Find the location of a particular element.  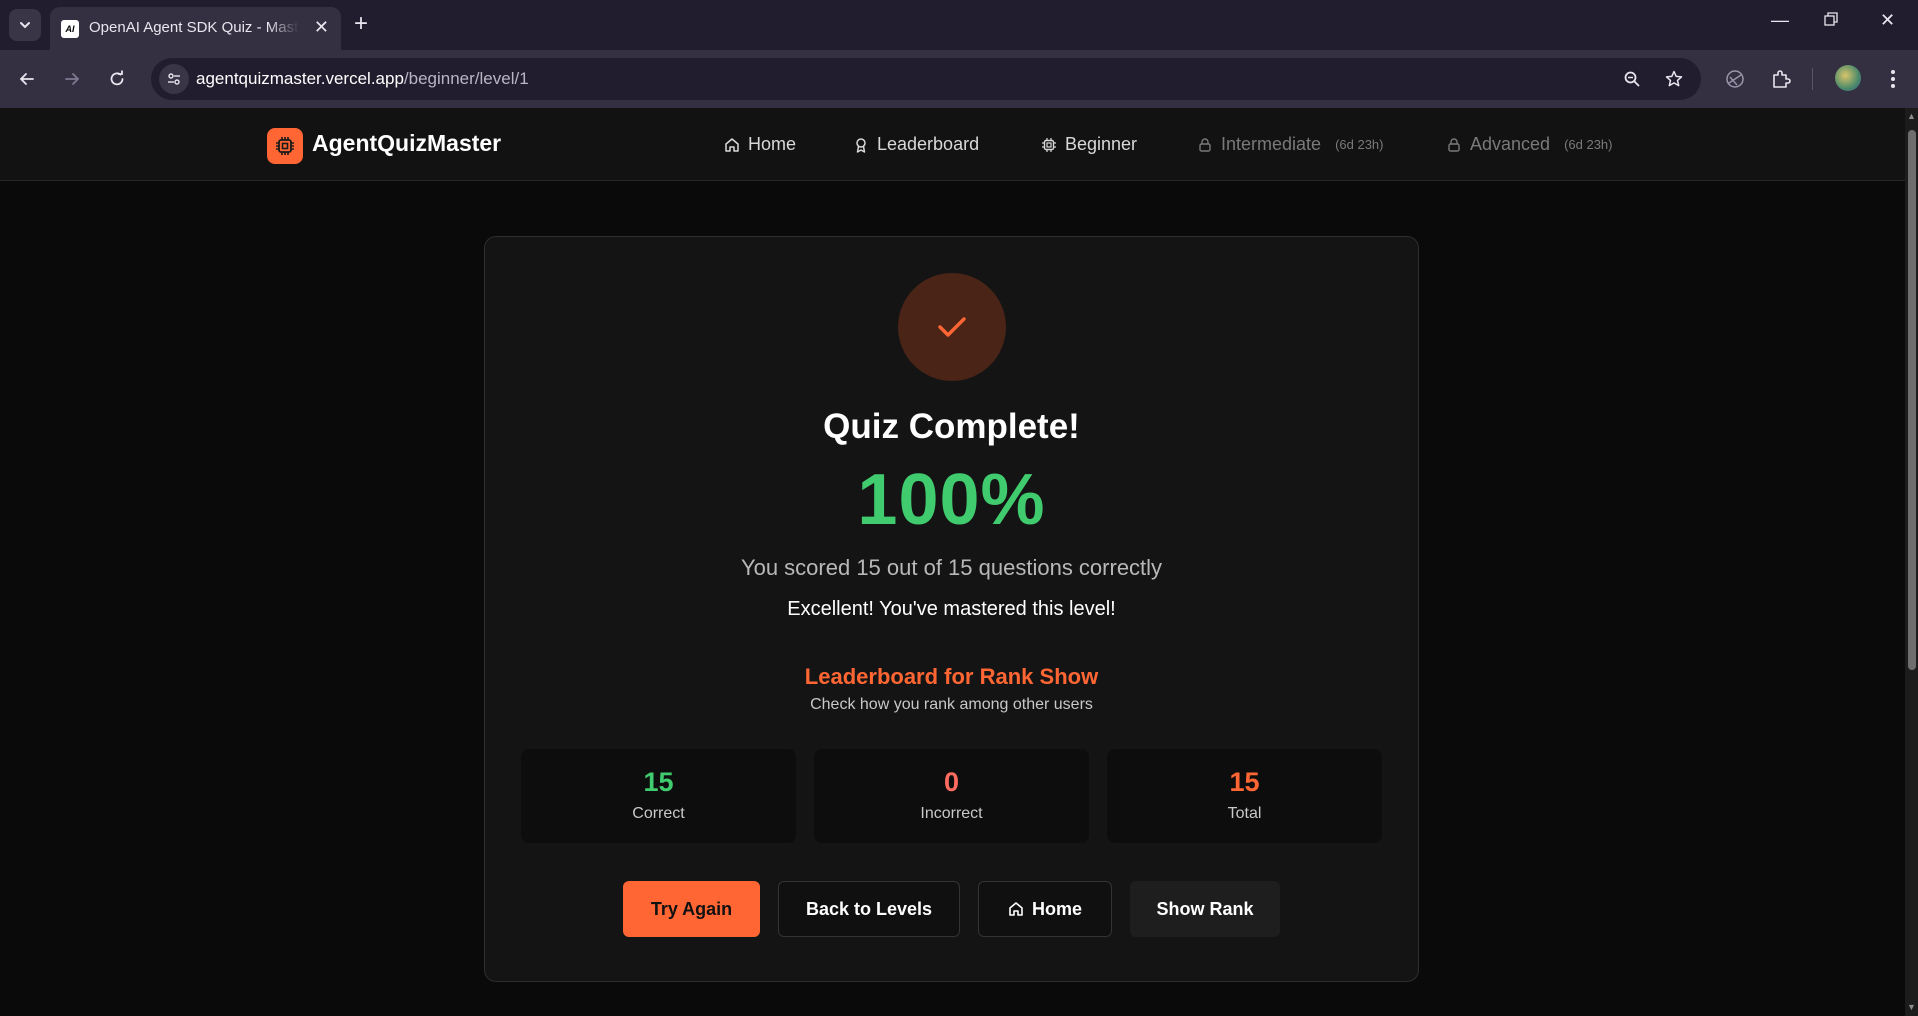

extensions-puzzle-icon is located at coordinates (1781, 79).